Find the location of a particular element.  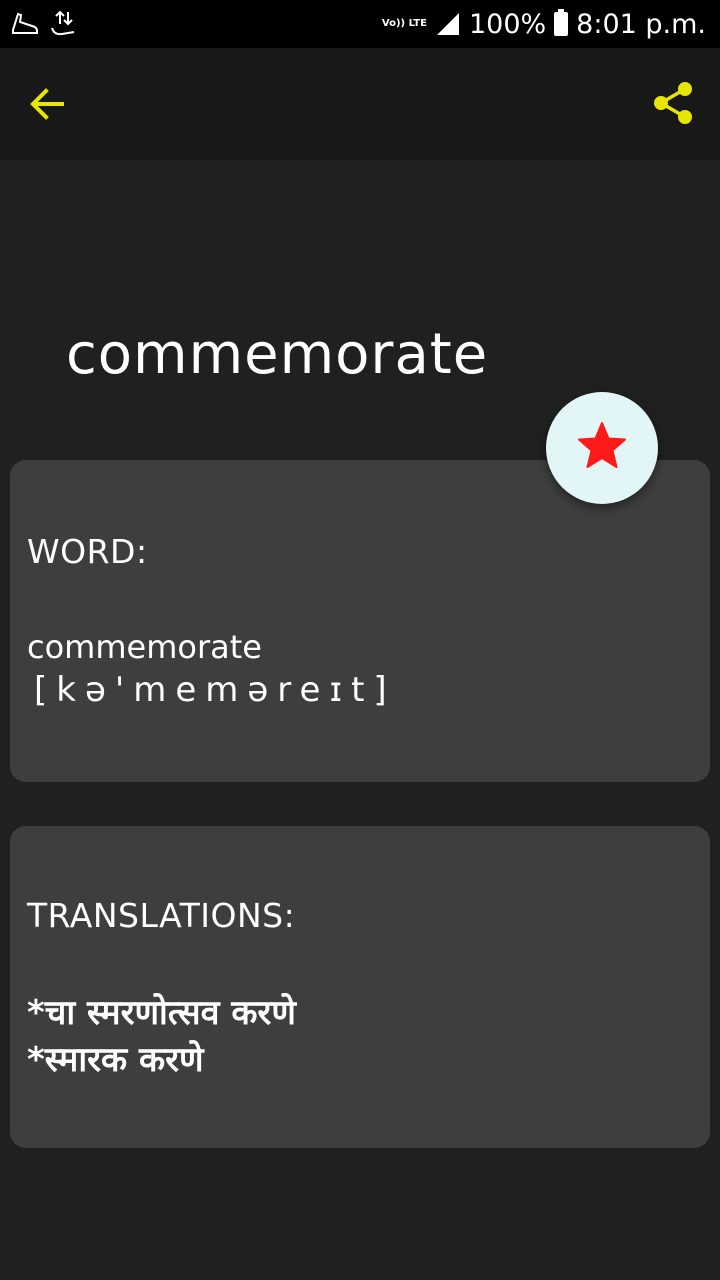

share-button is located at coordinates (673, 103).